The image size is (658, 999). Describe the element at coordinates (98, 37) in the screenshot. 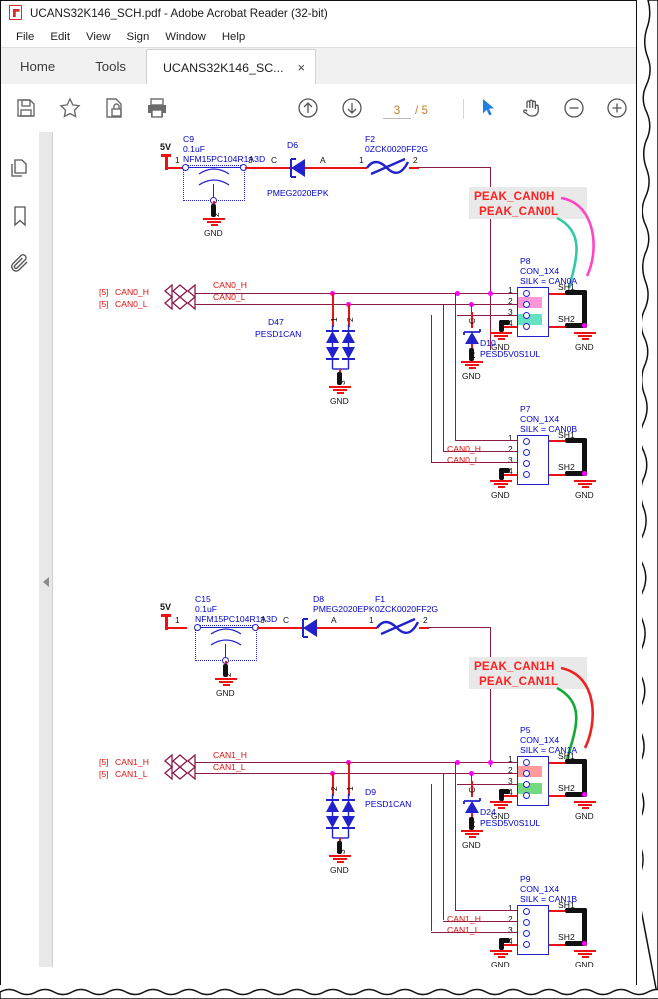

I see `menu-view: View` at that location.